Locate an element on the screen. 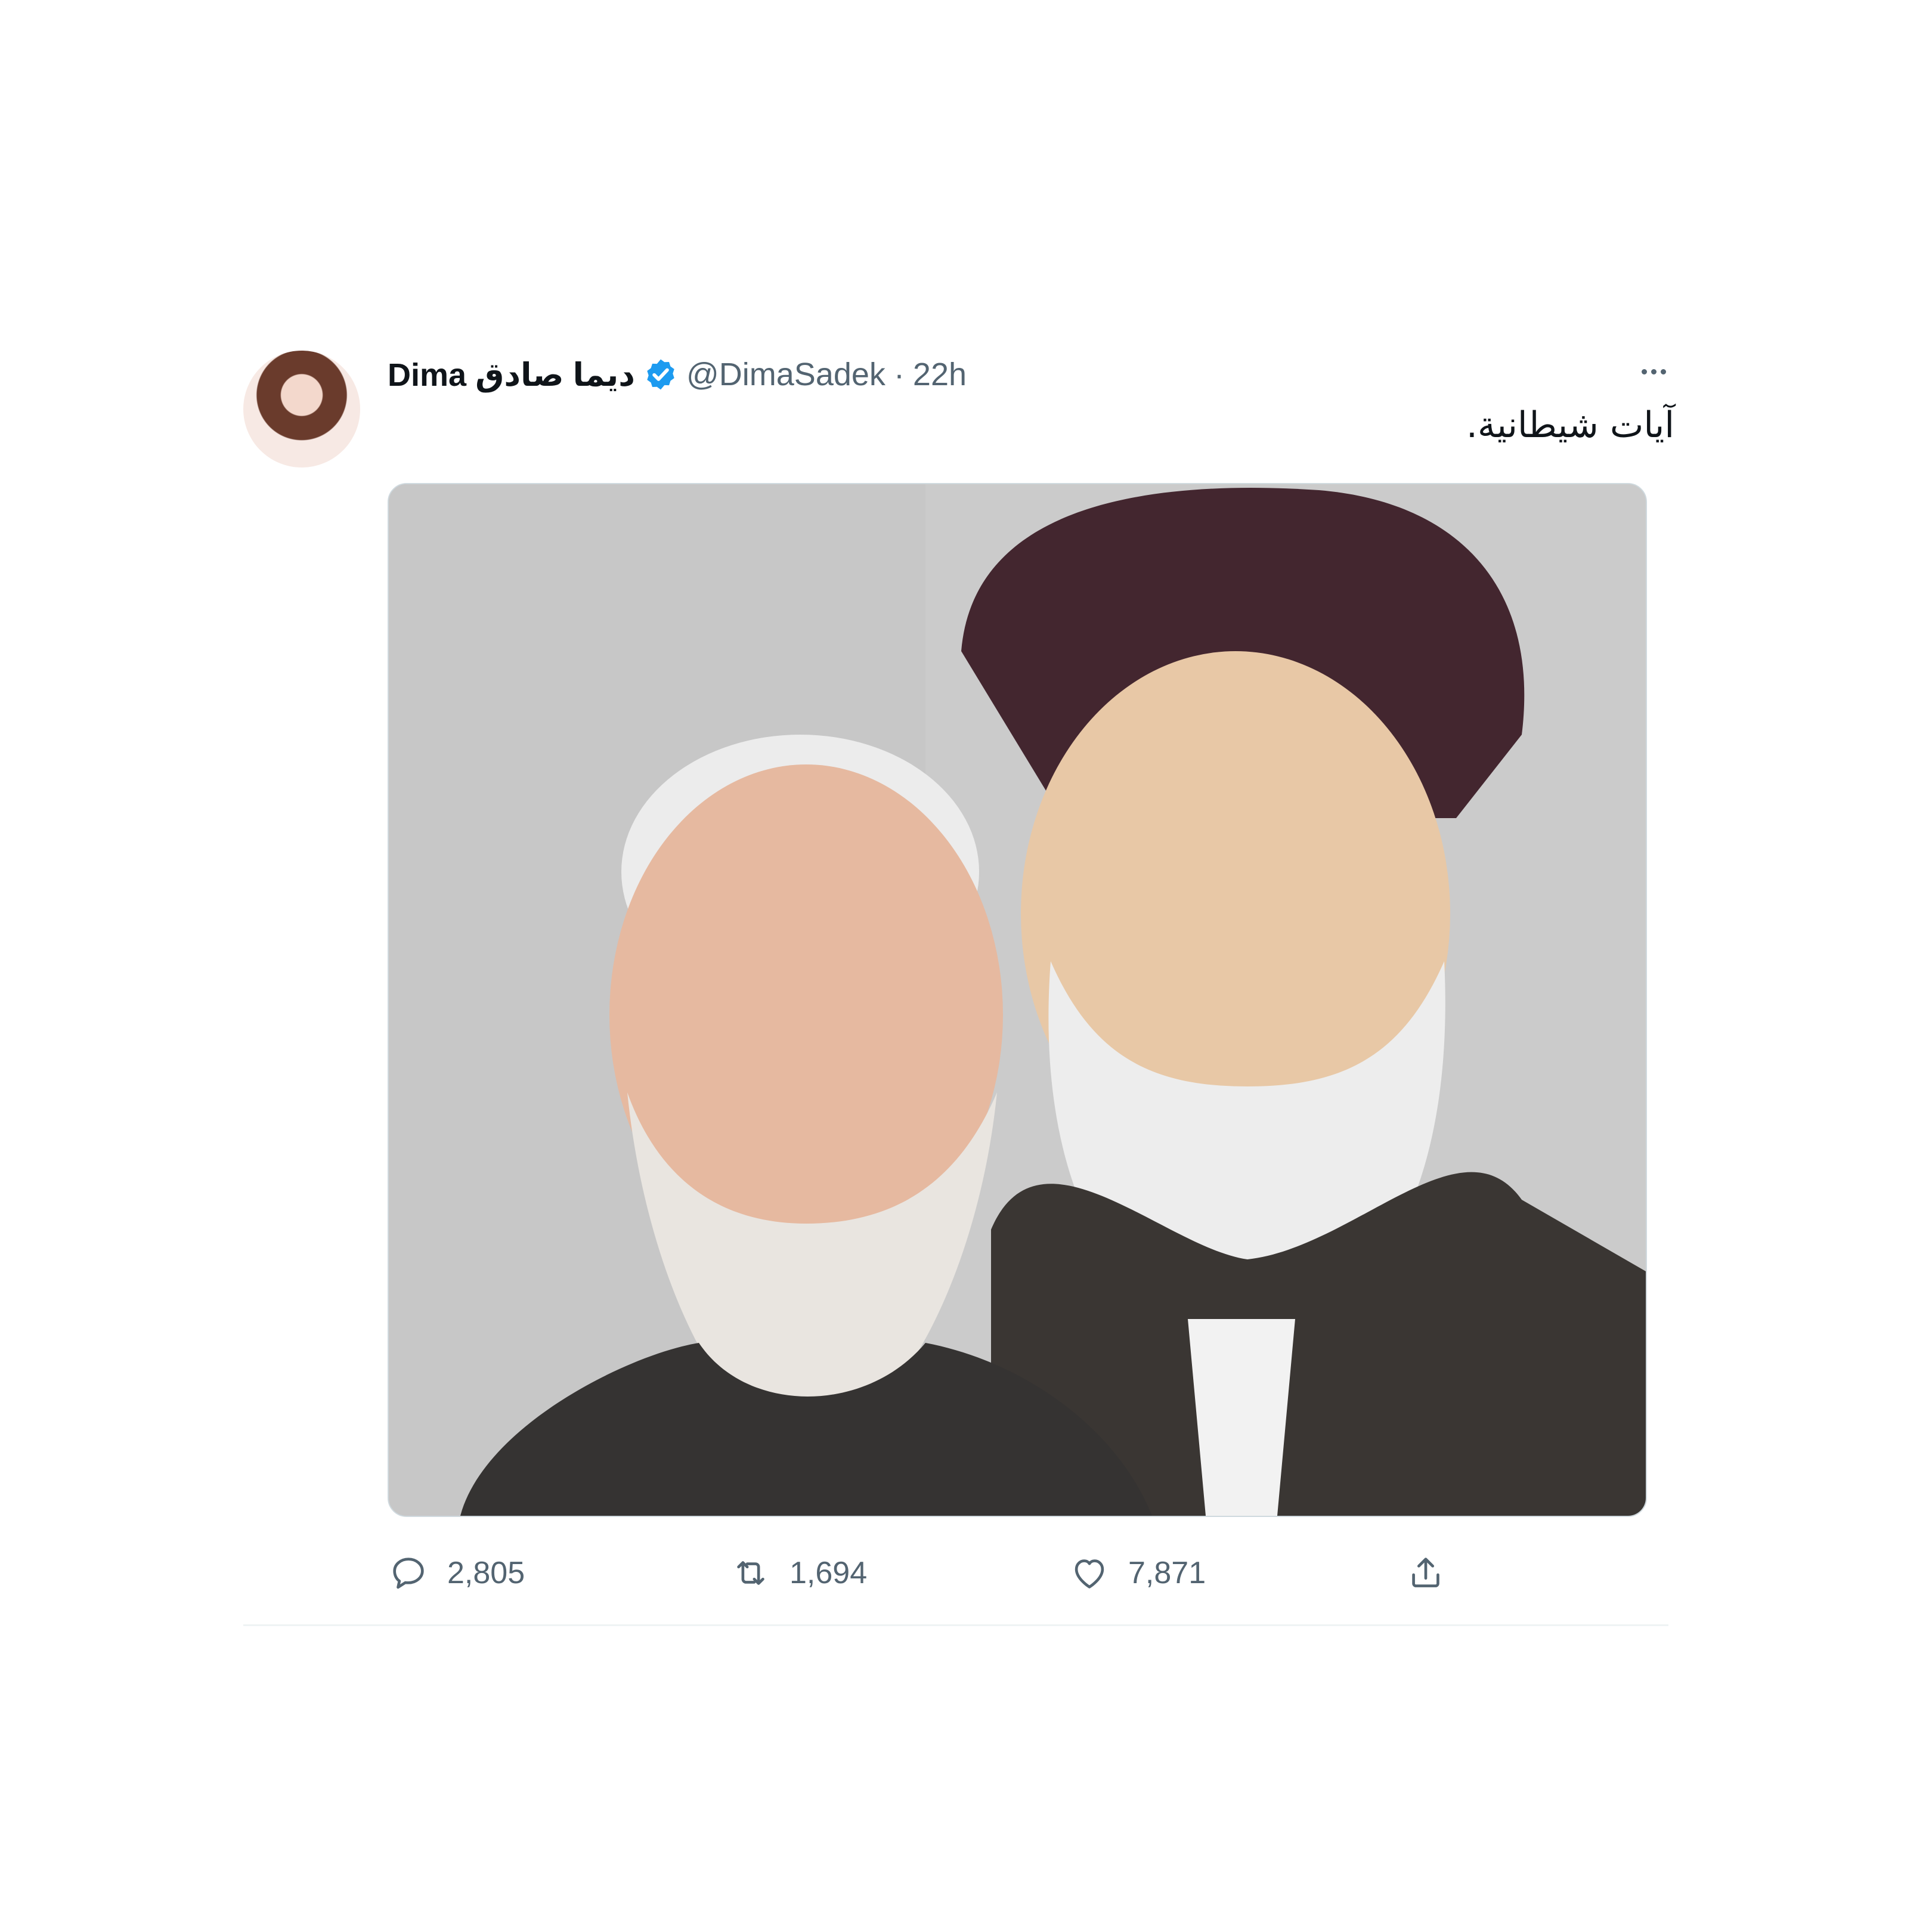 This screenshot has width=1932, height=1932. retweet-button: 1,694 is located at coordinates (798, 1573).